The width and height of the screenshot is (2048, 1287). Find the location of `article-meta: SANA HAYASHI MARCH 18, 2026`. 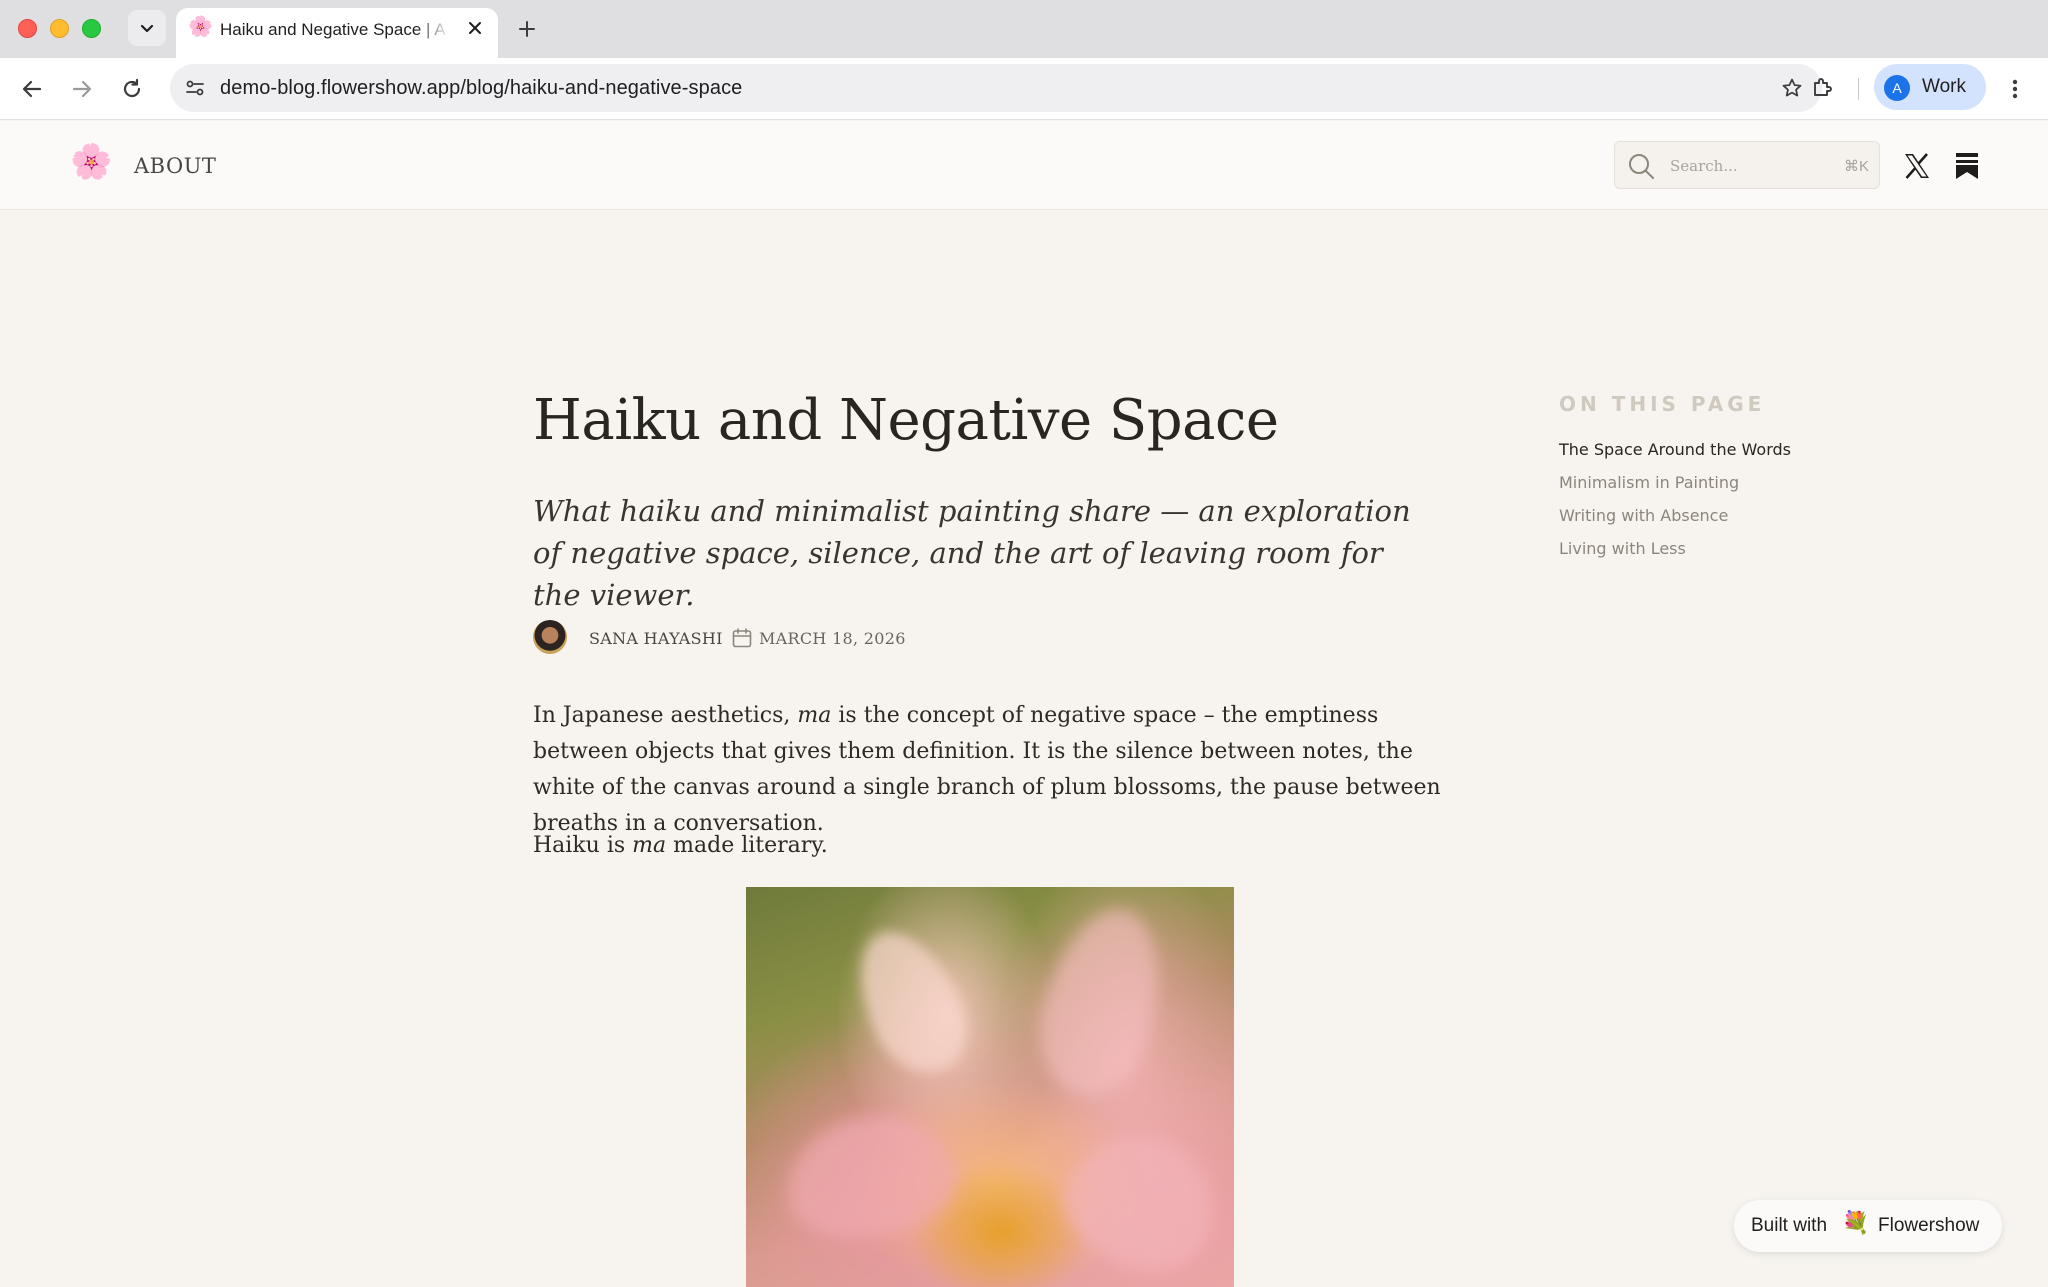

article-meta: SANA HAYASHI MARCH 18, 2026 is located at coordinates (833, 638).